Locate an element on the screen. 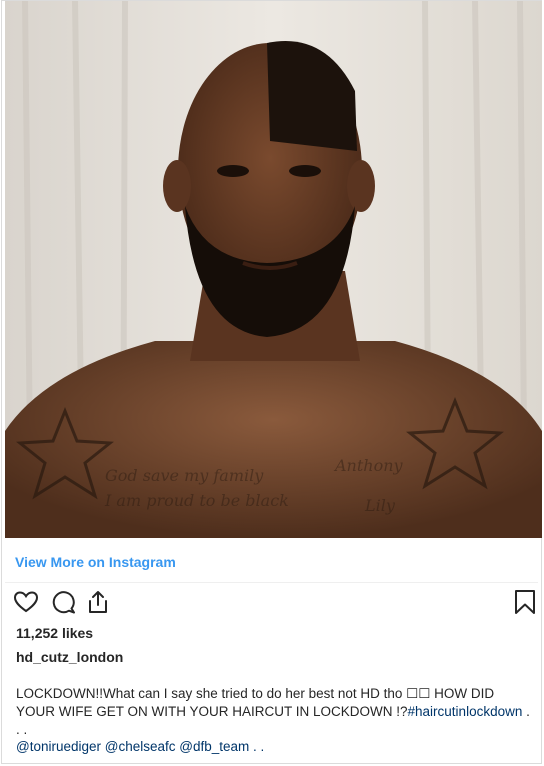  mention-link: @toniruediger is located at coordinates (58, 746).